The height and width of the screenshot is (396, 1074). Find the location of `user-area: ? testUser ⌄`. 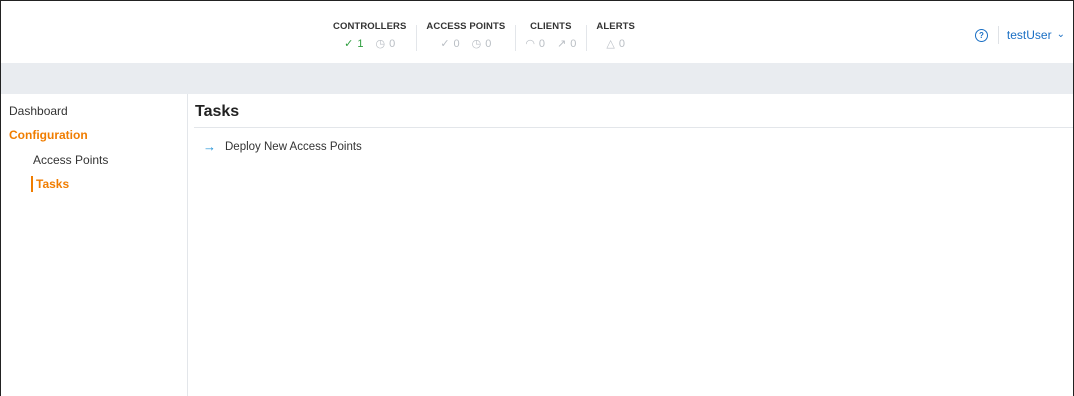

user-area: ? testUser ⌄ is located at coordinates (1019, 35).